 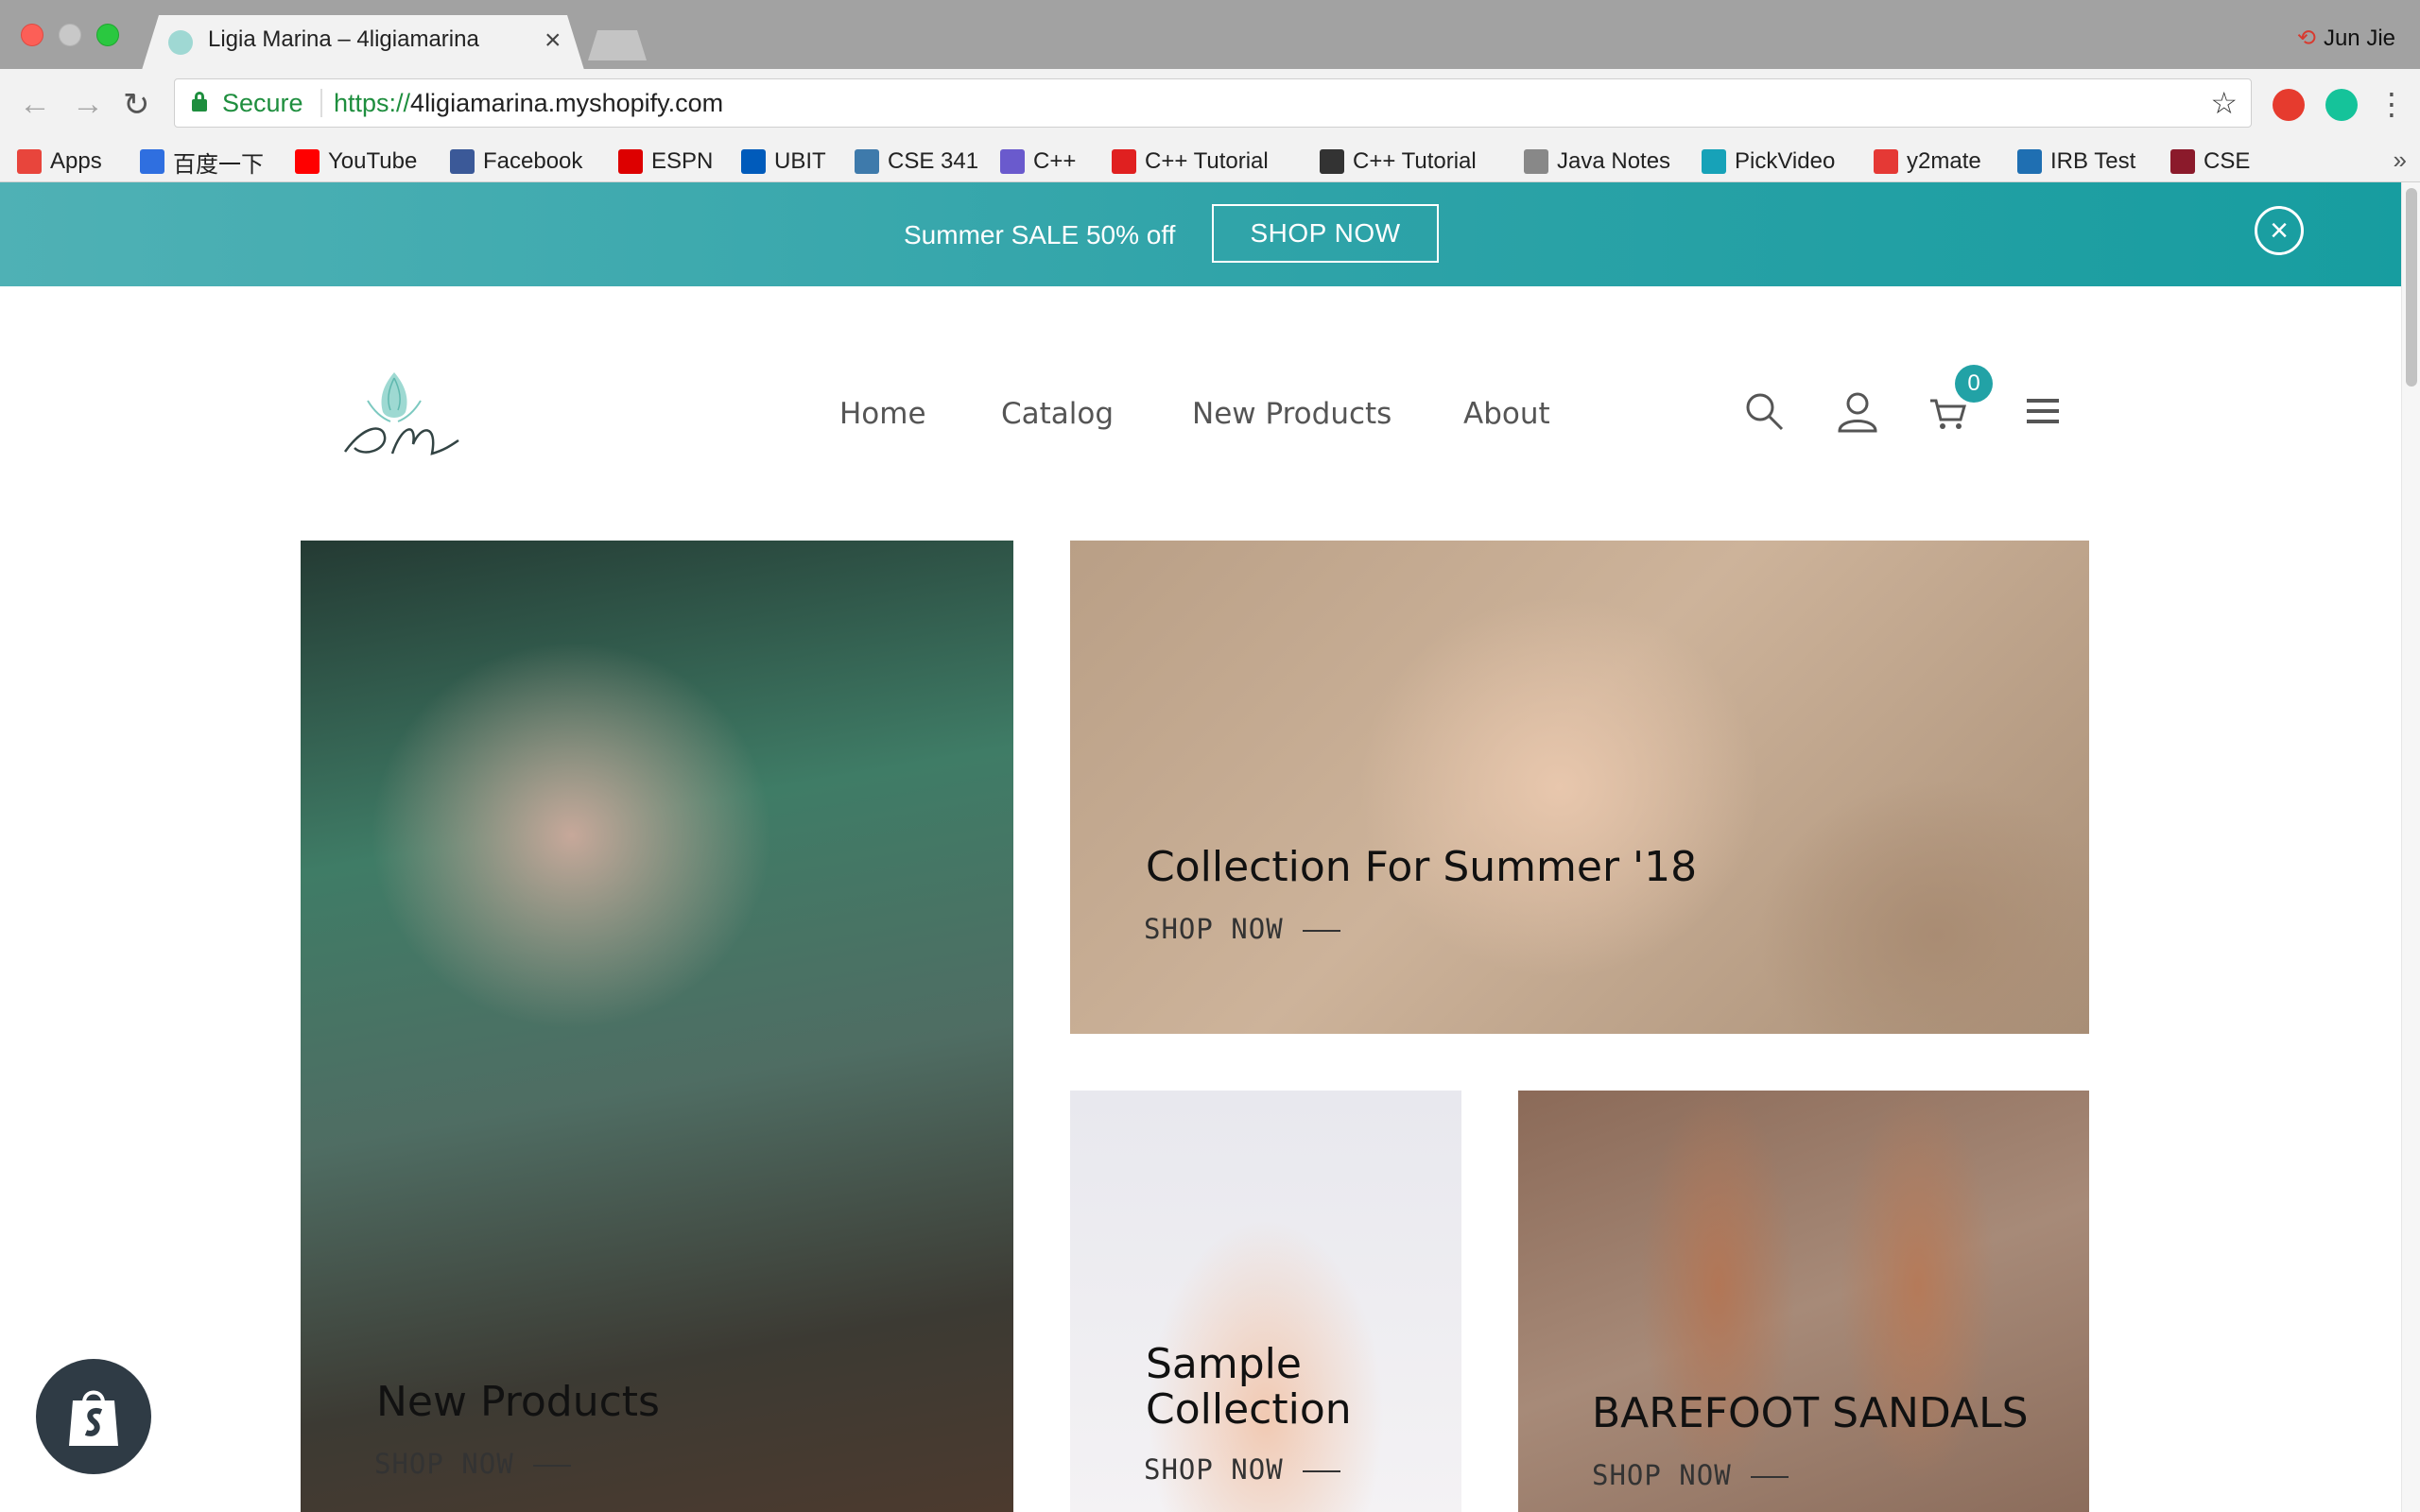 I want to click on cplusplus-red-icon, so click(x=1124, y=161).